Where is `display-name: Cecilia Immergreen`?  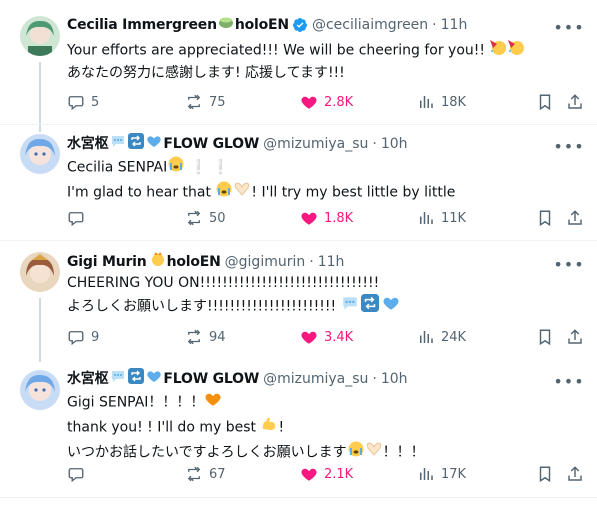 display-name: Cecilia Immergreen is located at coordinates (142, 25).